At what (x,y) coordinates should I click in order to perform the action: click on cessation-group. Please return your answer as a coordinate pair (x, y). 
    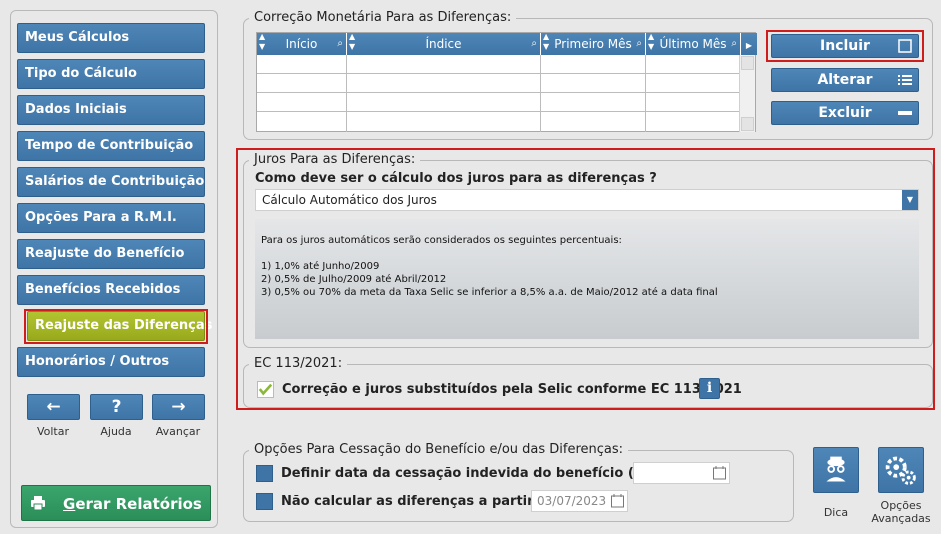
    Looking at the image, I should click on (518, 486).